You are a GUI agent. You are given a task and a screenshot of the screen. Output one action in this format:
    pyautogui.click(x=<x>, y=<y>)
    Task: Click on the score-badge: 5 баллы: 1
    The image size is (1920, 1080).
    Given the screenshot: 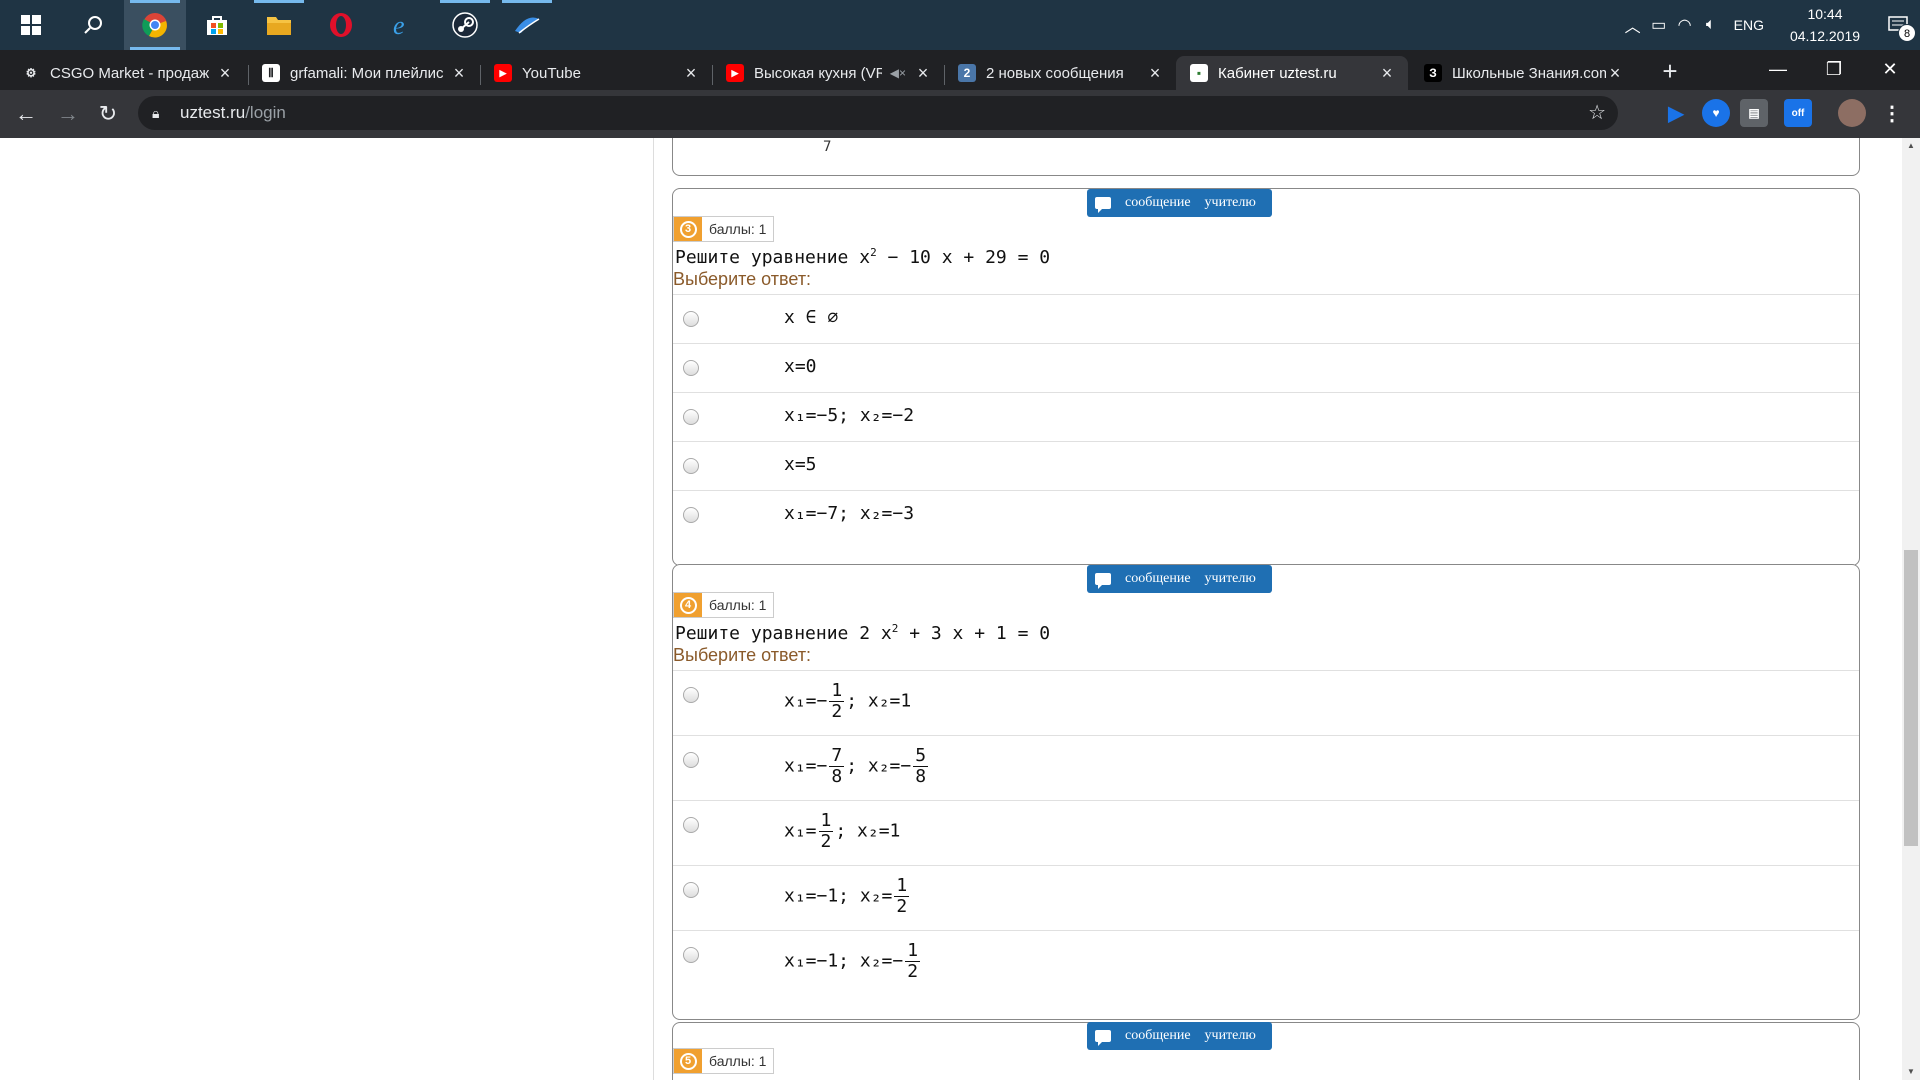 What is the action you would take?
    pyautogui.click(x=724, y=1061)
    